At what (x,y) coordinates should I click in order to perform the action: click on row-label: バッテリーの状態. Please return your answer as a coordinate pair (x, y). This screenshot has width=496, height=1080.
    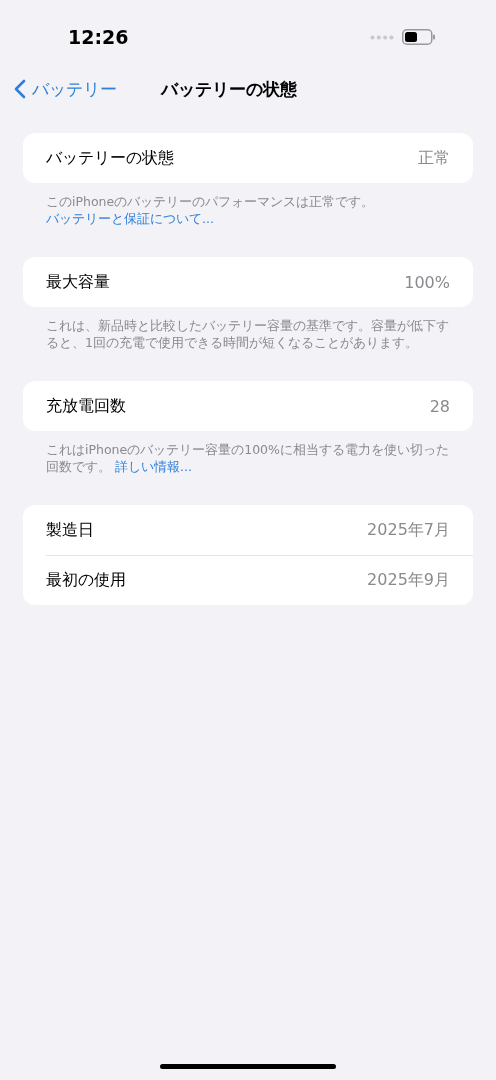
    Looking at the image, I should click on (110, 158).